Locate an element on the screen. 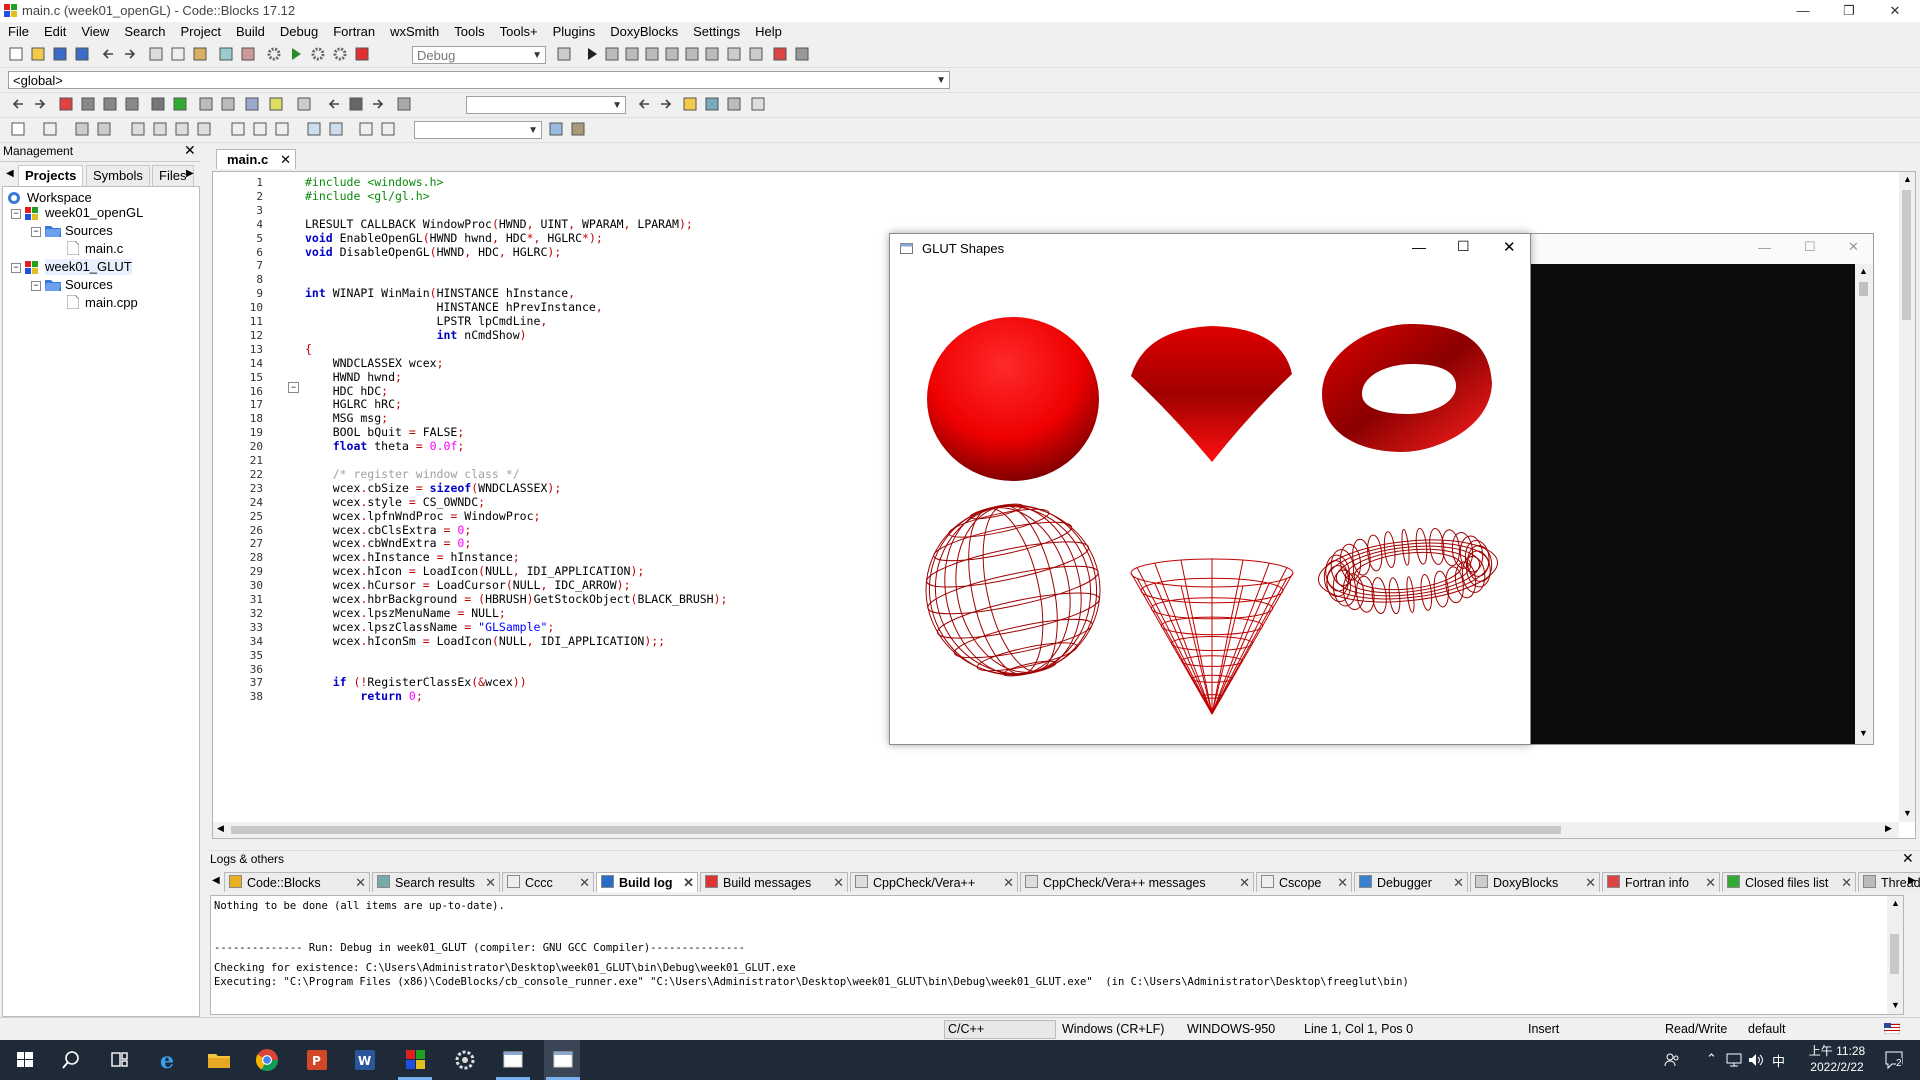 The height and width of the screenshot is (1080, 1920). break-debugger-icon is located at coordinates (734, 54).